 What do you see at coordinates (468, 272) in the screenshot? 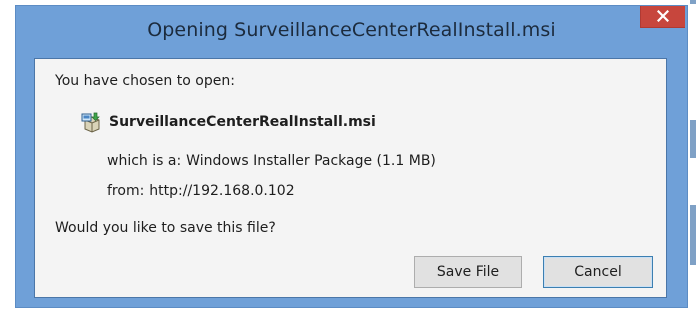
I see `save-file-button: Save File` at bounding box center [468, 272].